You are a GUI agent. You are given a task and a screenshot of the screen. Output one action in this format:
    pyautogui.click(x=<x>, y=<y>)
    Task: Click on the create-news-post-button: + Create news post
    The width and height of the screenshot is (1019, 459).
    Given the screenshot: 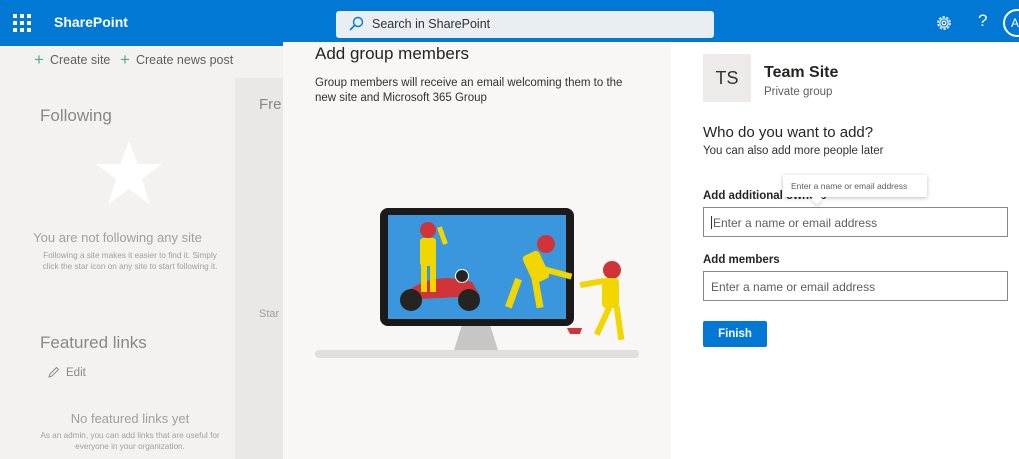 What is the action you would take?
    pyautogui.click(x=177, y=59)
    